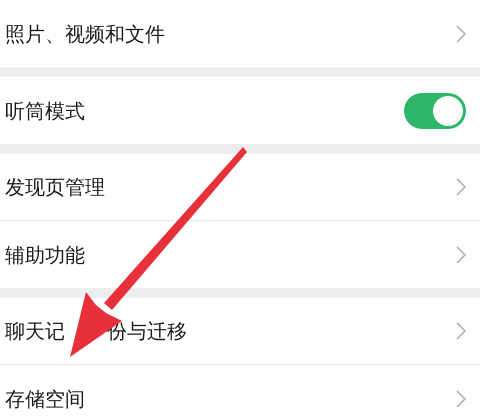  I want to click on item-label: 照片、视频和文件, so click(85, 34).